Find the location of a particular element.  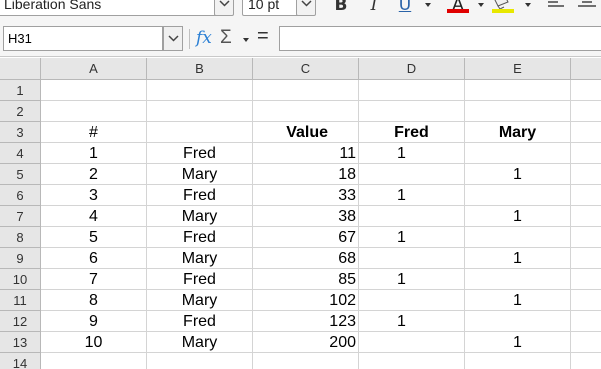

bold-icon: B is located at coordinates (341, 8).